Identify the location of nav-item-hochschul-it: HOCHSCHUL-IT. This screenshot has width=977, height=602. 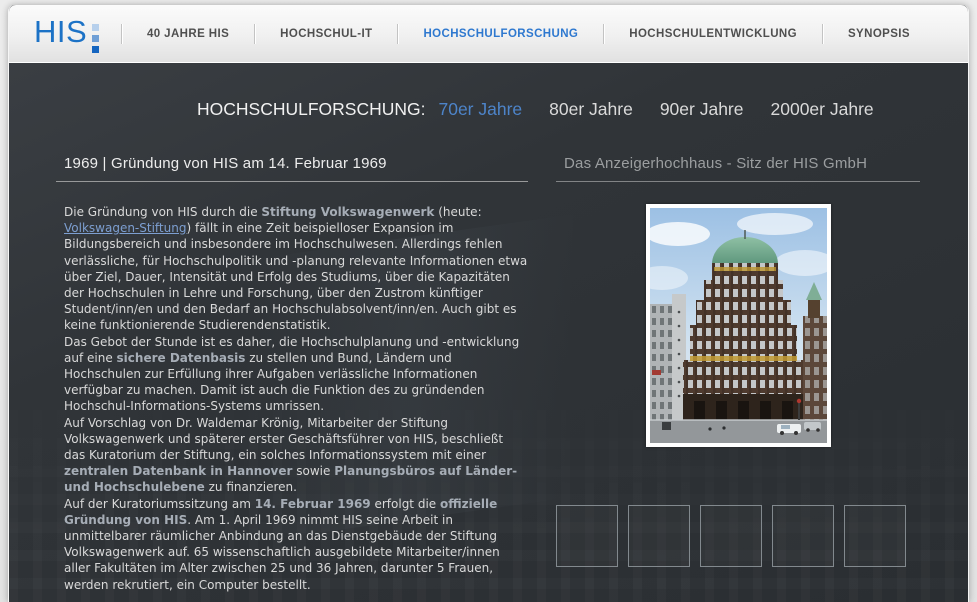
(326, 34).